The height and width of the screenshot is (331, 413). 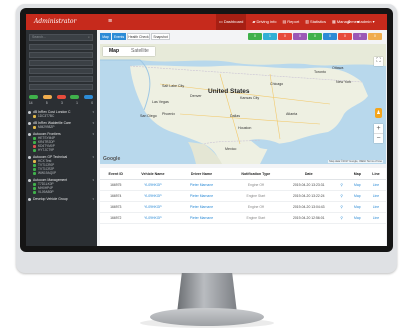 What do you see at coordinates (148, 116) in the screenshot?
I see `map-label-city: San Diego` at bounding box center [148, 116].